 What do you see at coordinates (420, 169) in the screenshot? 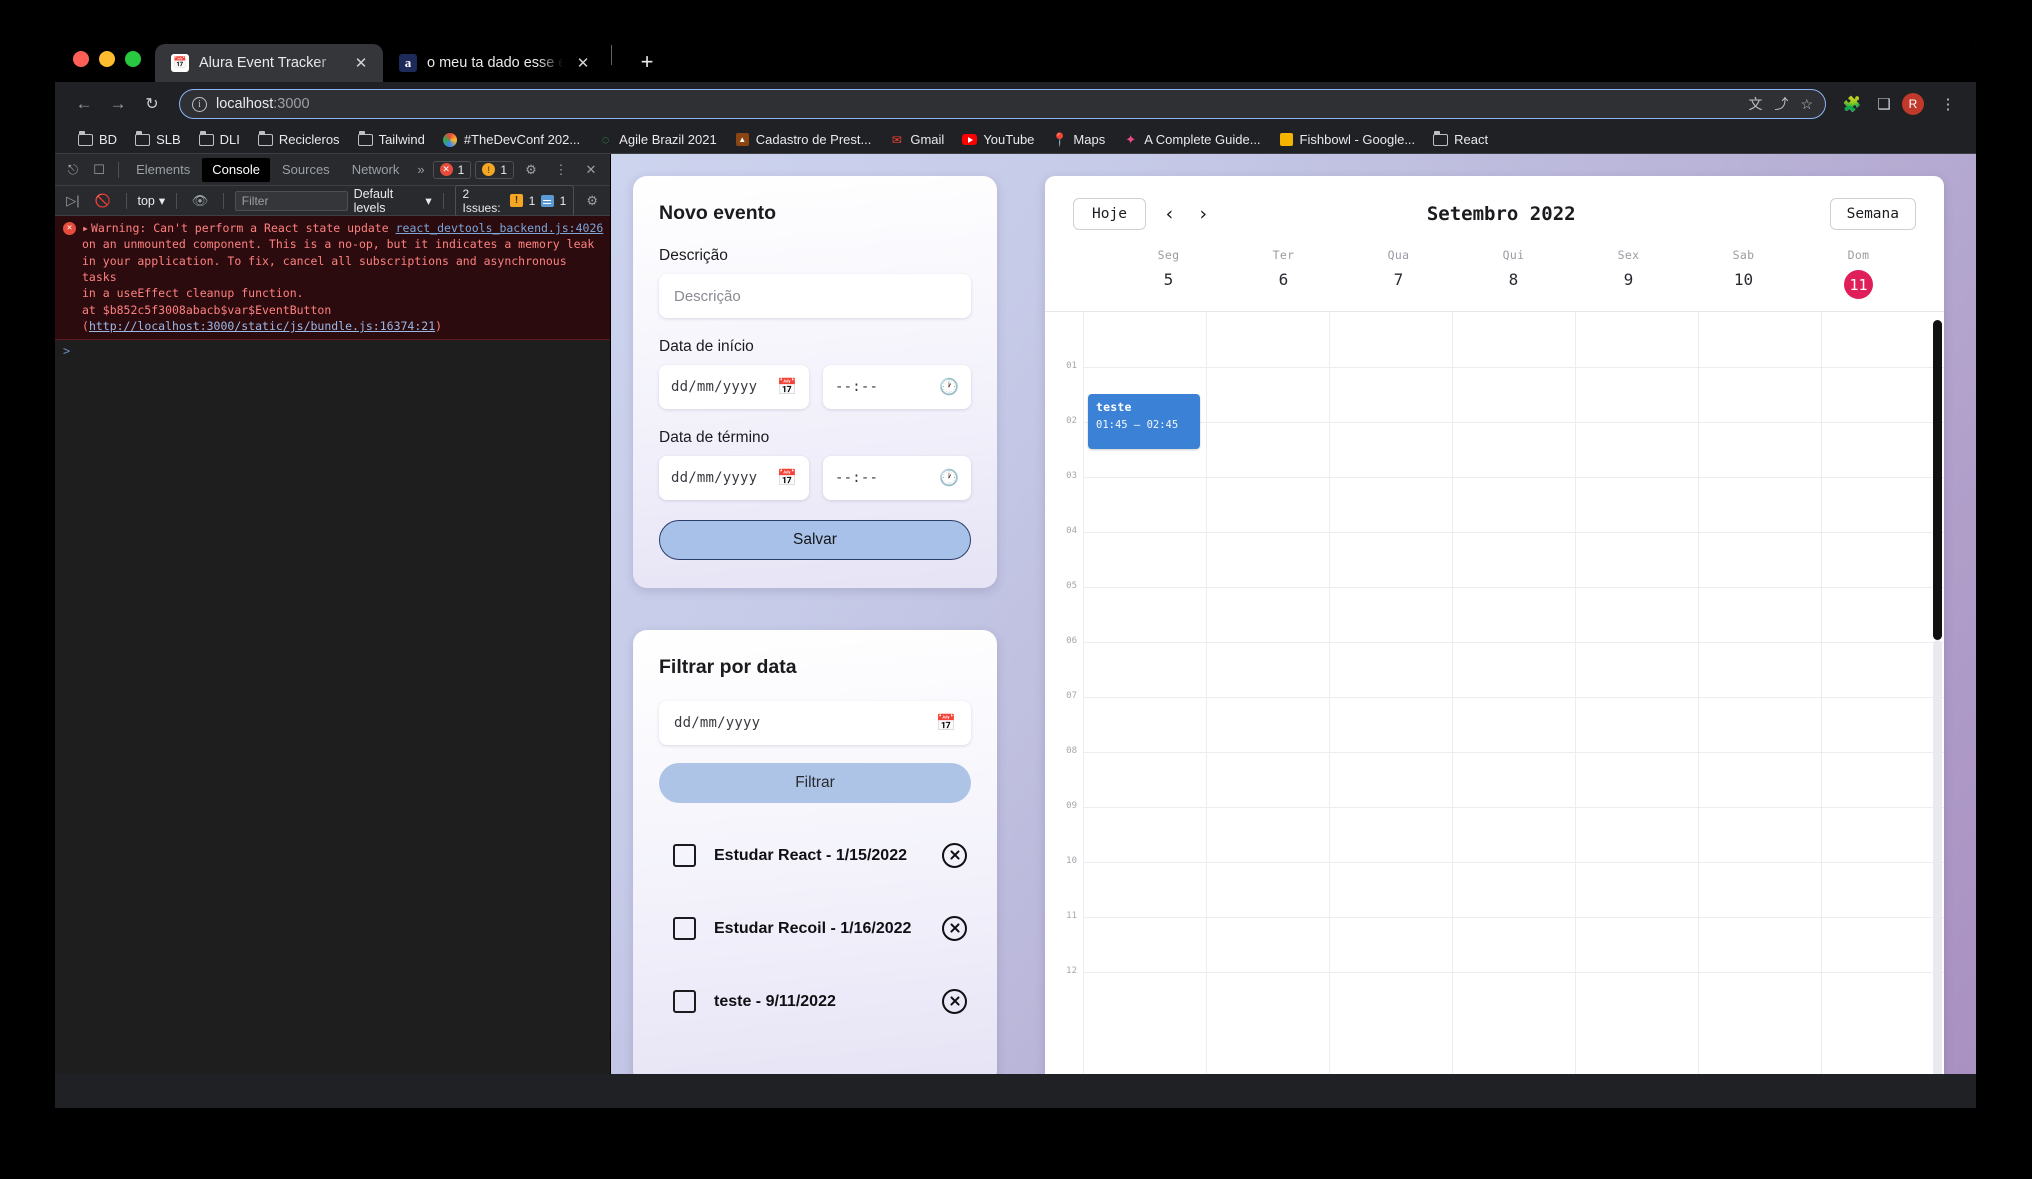
I see `more-tabs-icon: »` at bounding box center [420, 169].